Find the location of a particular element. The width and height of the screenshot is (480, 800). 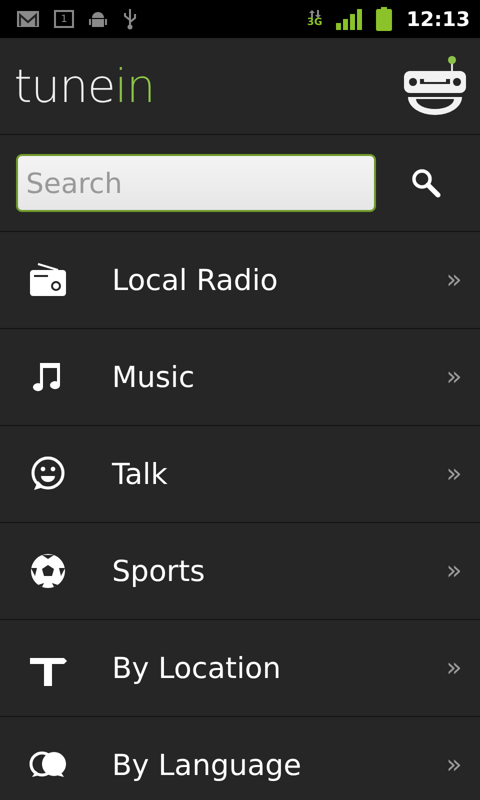

android-icon is located at coordinates (98, 19).